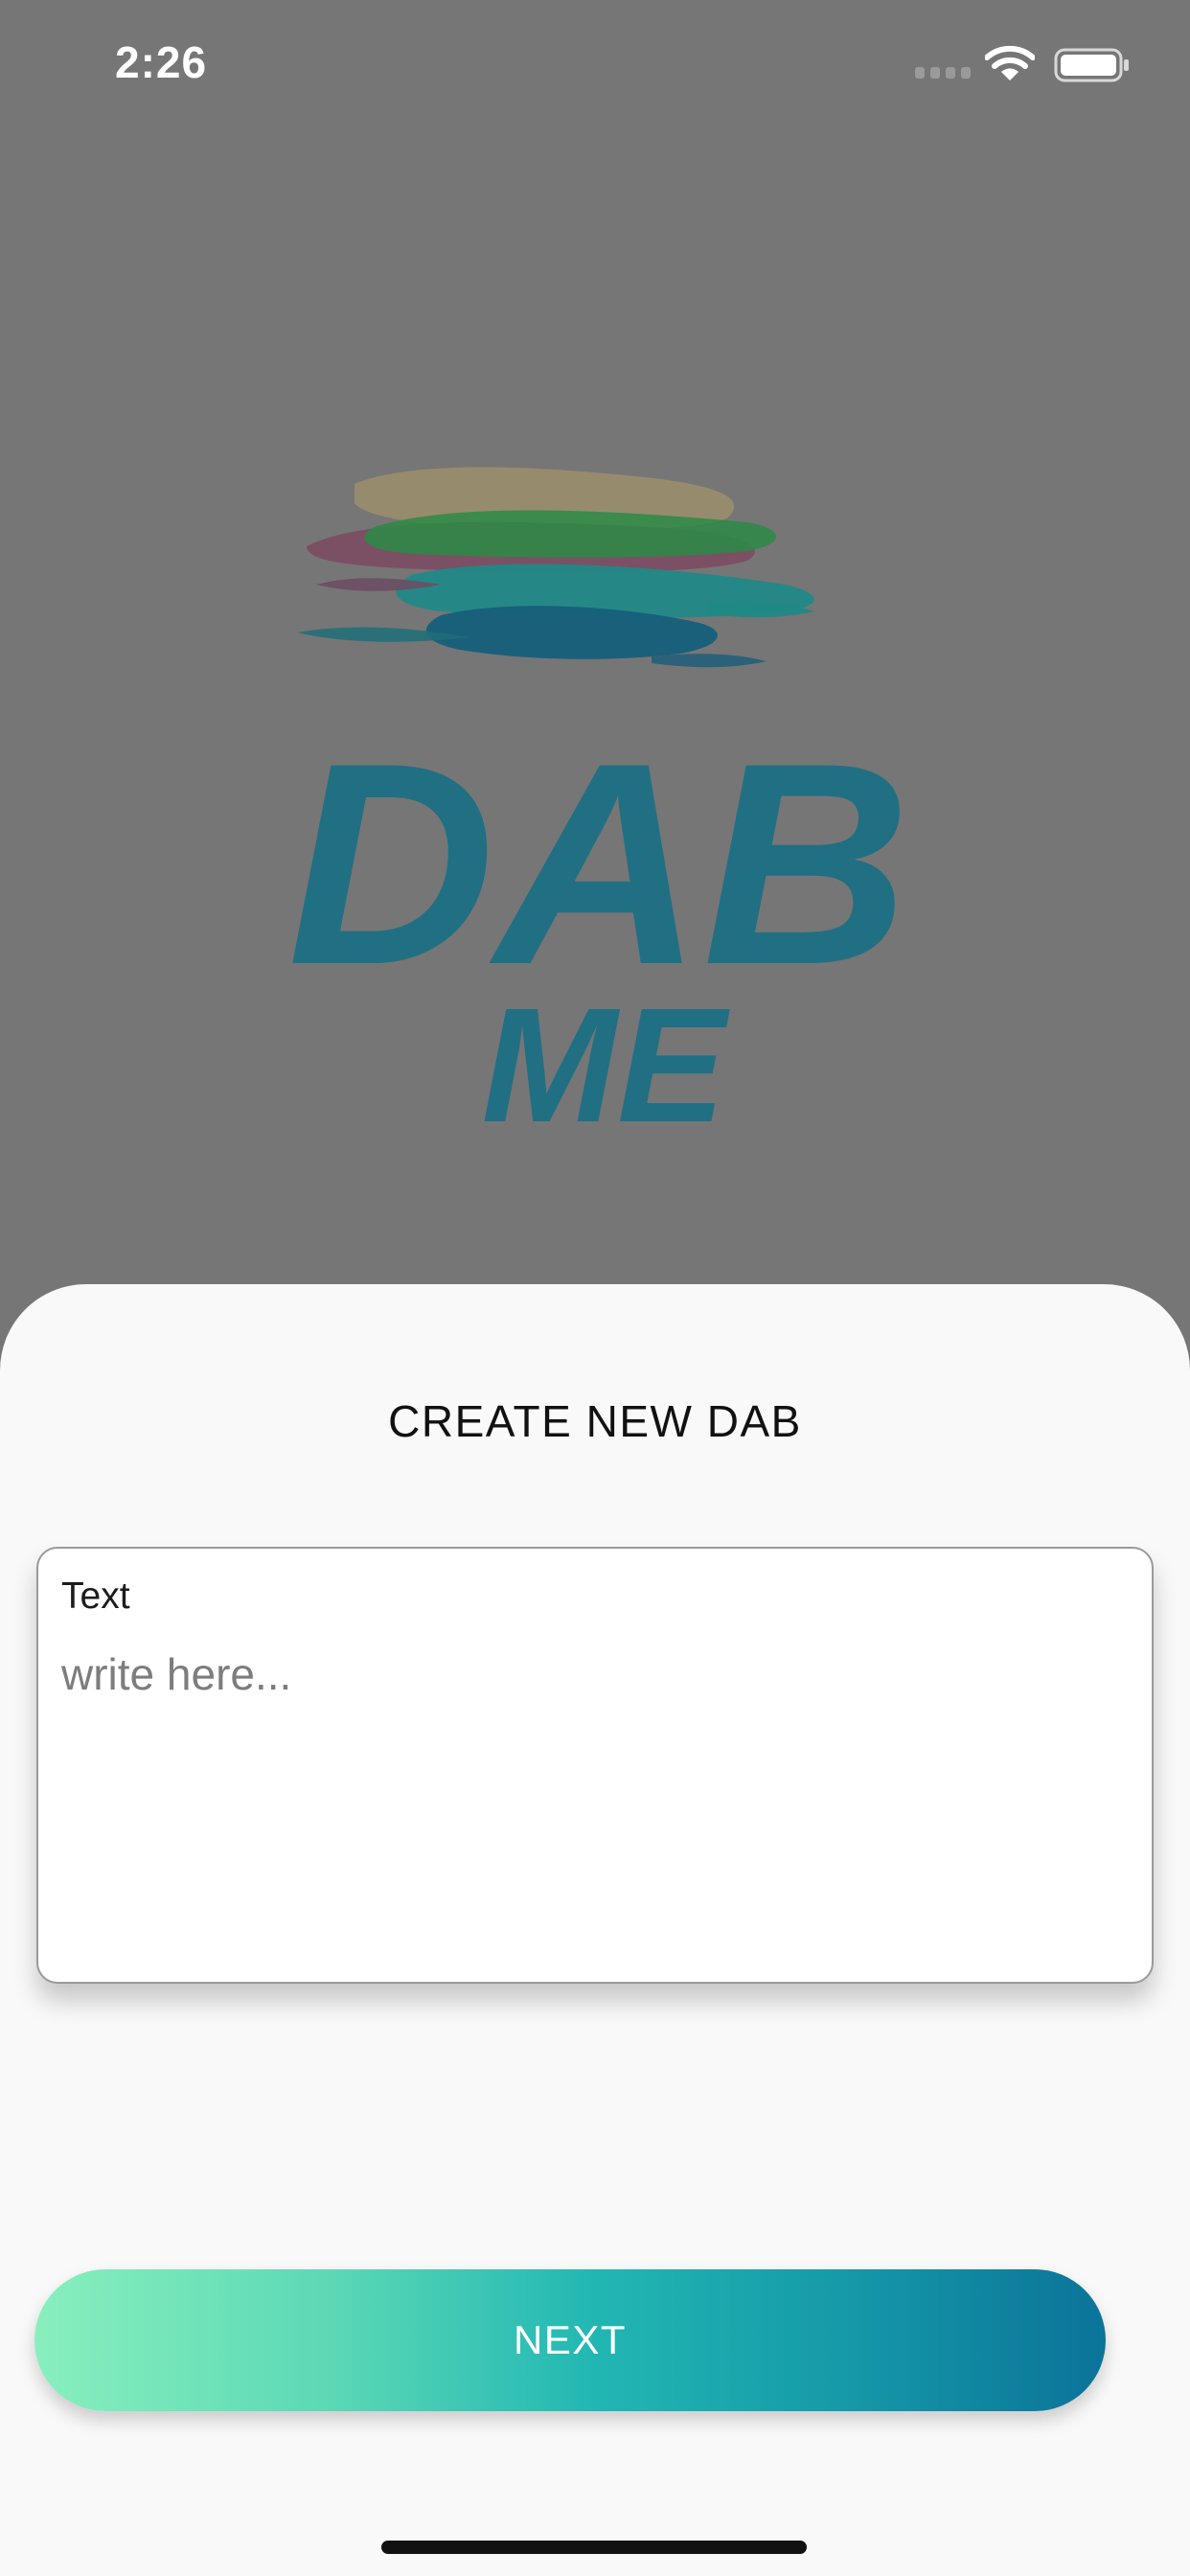 The height and width of the screenshot is (2576, 1190). What do you see at coordinates (593, 1801) in the screenshot?
I see `text-input` at bounding box center [593, 1801].